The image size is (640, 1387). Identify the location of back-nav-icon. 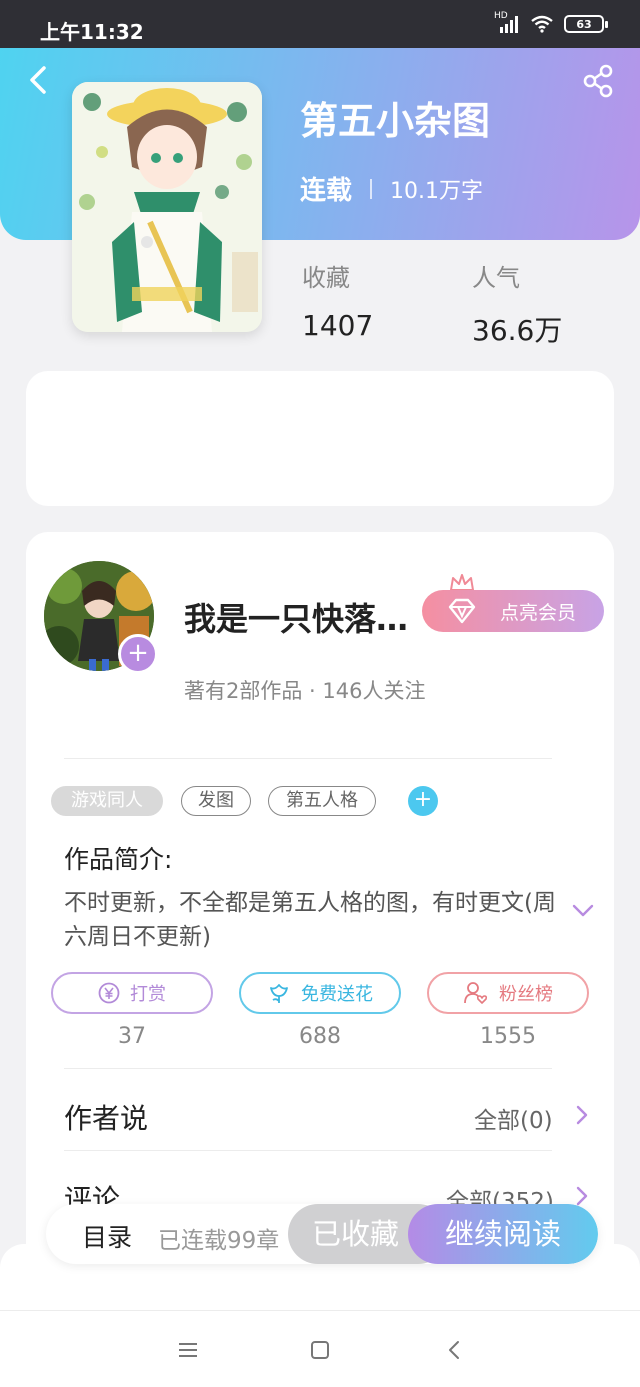
(454, 1350).